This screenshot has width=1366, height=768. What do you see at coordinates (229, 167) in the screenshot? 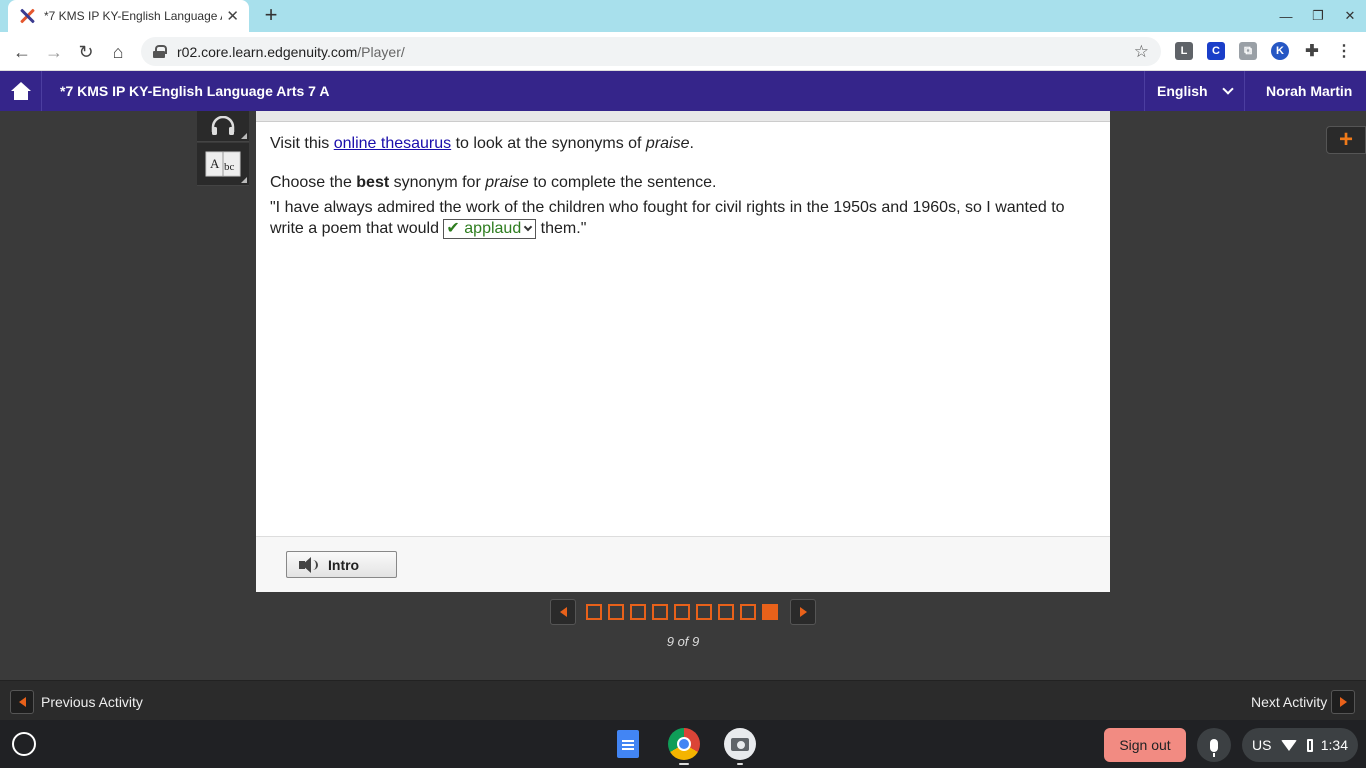
I see `svg-text: bc` at bounding box center [229, 167].